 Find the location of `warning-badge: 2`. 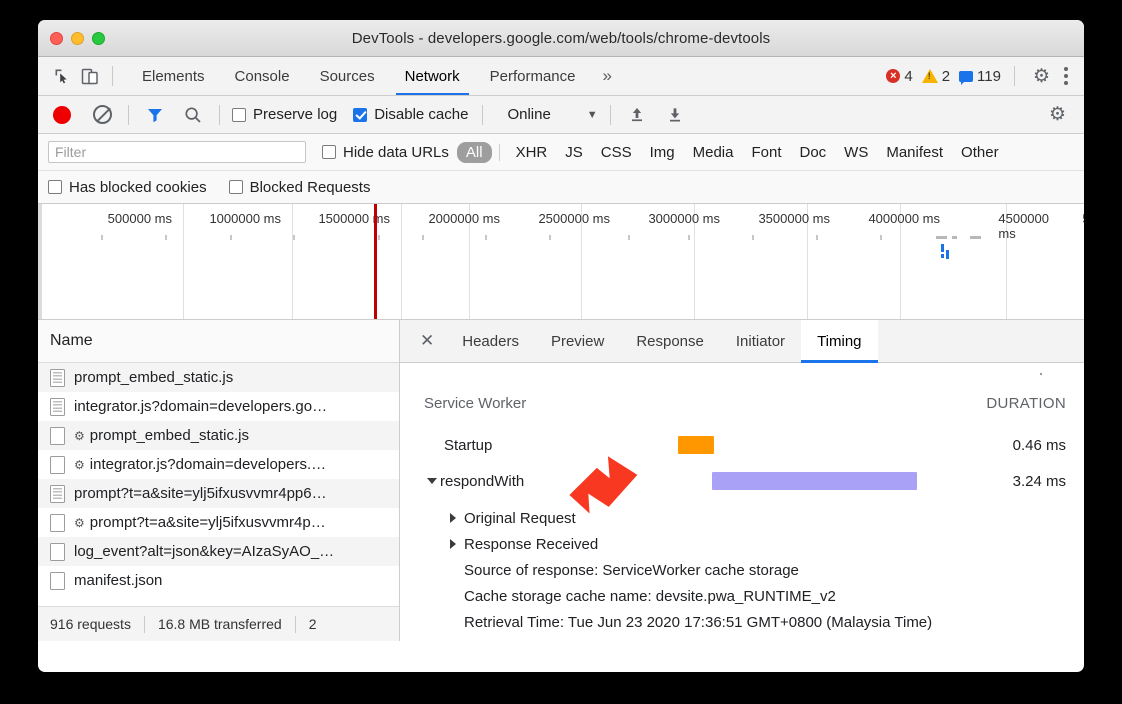

warning-badge: 2 is located at coordinates (936, 76).